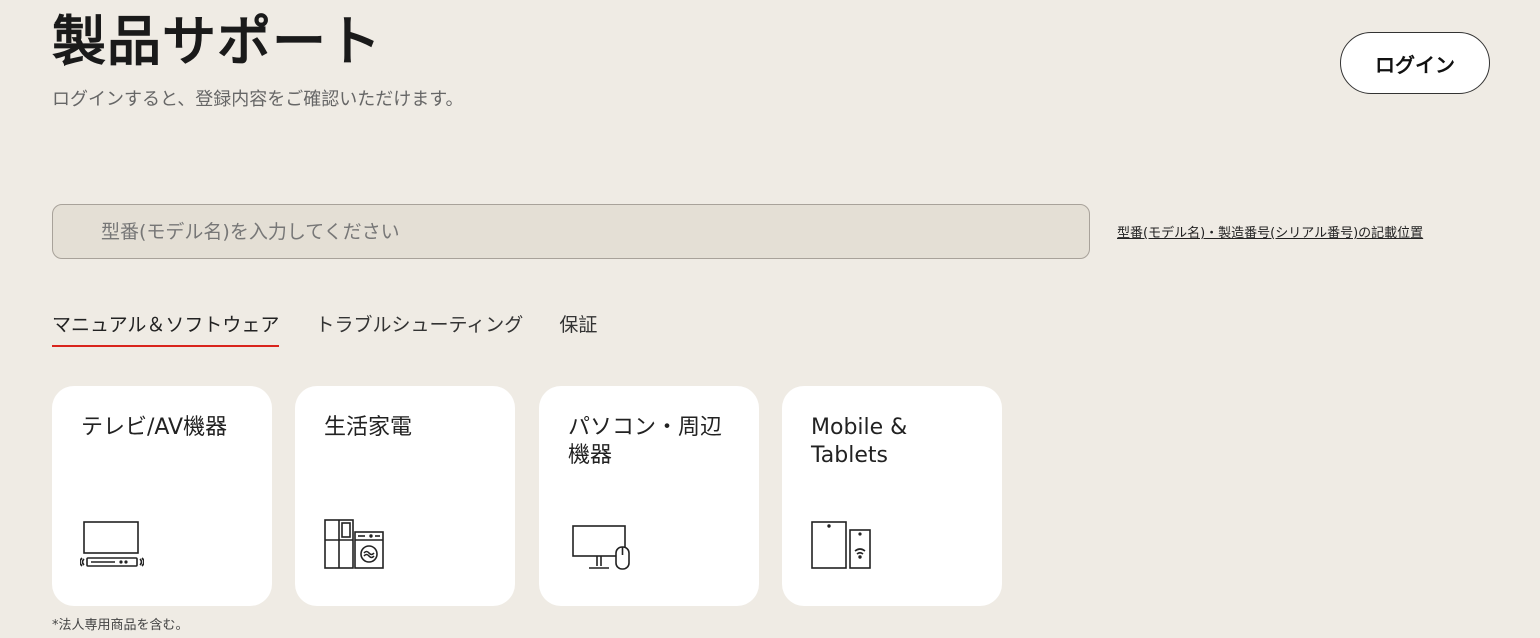 The width and height of the screenshot is (1540, 638). I want to click on category-card-home-appliances: 生活家電, so click(405, 496).